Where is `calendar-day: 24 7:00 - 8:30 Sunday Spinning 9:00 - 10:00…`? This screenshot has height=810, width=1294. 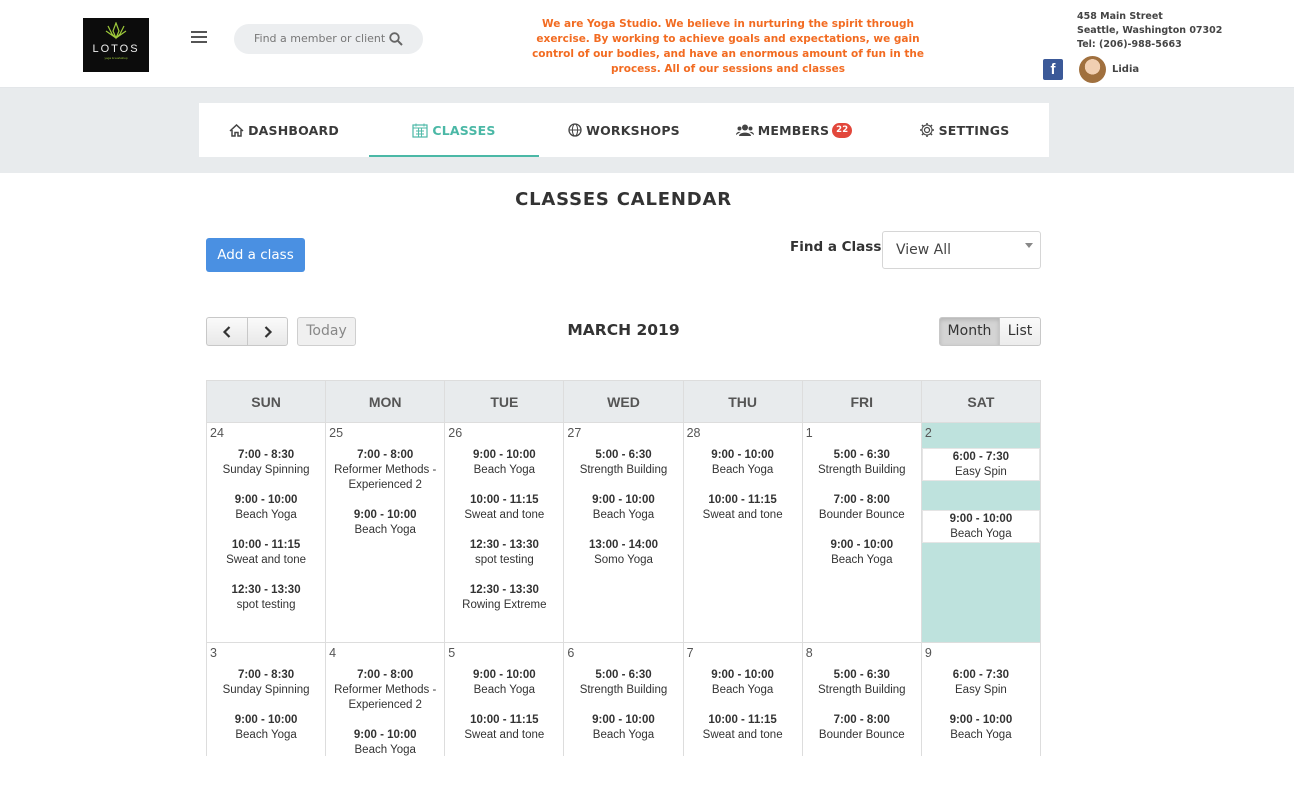 calendar-day: 24 7:00 - 8:30 Sunday Spinning 9:00 - 10:00… is located at coordinates (267, 532).